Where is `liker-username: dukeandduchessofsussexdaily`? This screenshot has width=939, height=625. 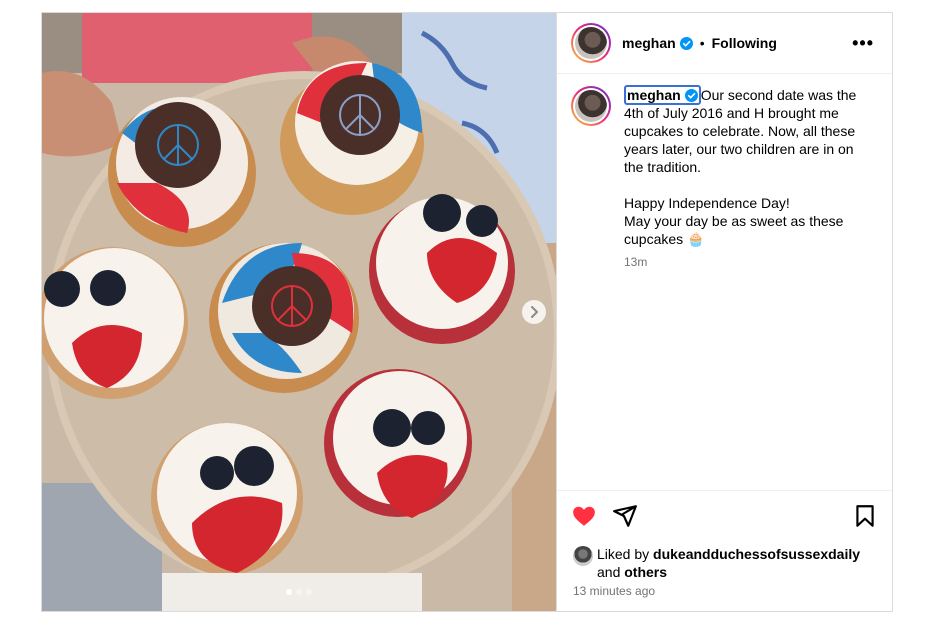 liker-username: dukeandduchessofsussexdaily is located at coordinates (756, 554).